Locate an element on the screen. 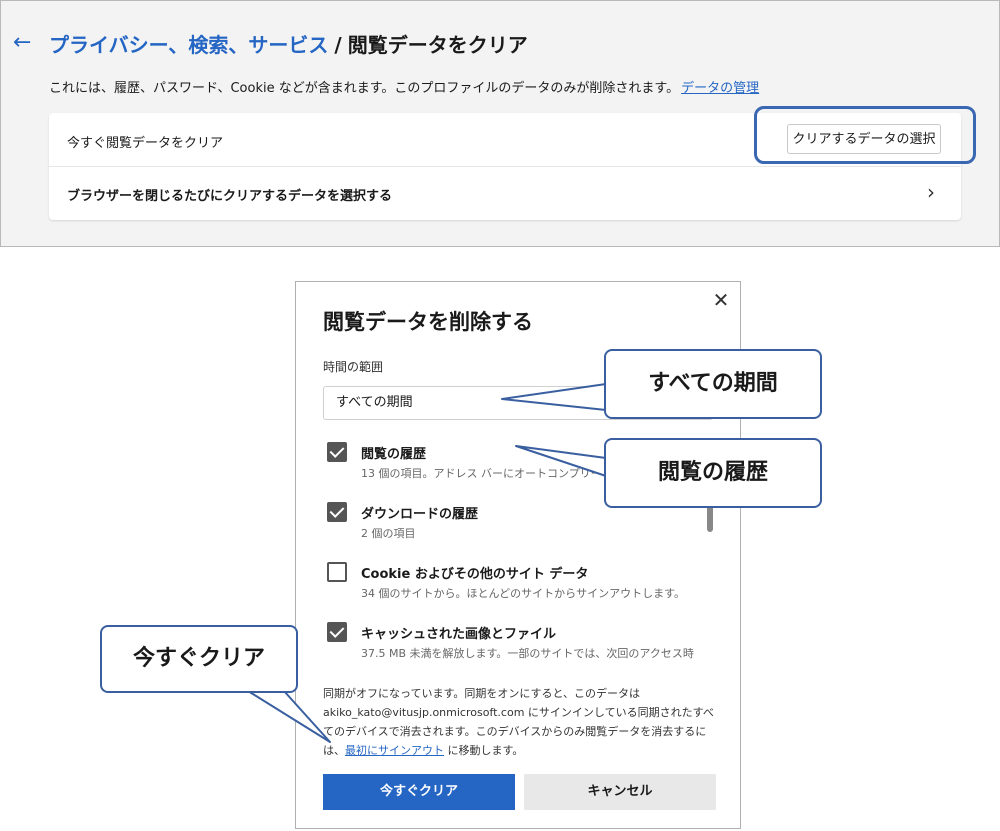 The image size is (1000, 831). cancel-button: キャンセル is located at coordinates (620, 792).